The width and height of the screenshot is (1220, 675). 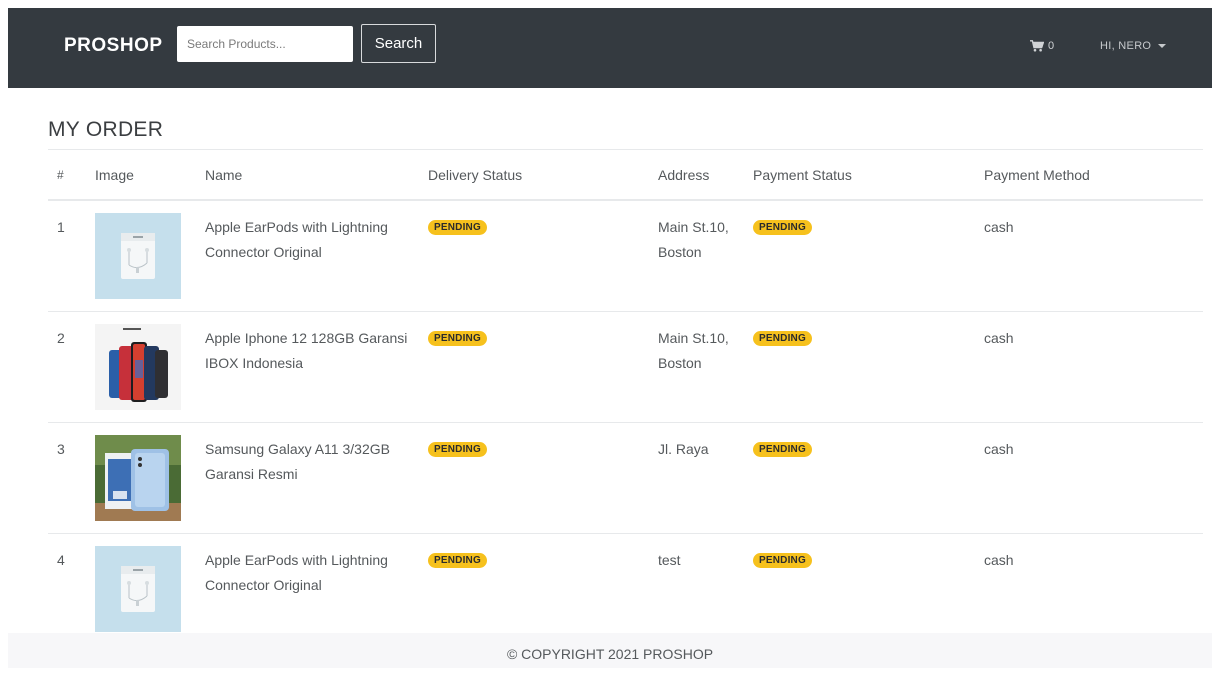 What do you see at coordinates (138, 366) in the screenshot?
I see `iphone-12-product-image` at bounding box center [138, 366].